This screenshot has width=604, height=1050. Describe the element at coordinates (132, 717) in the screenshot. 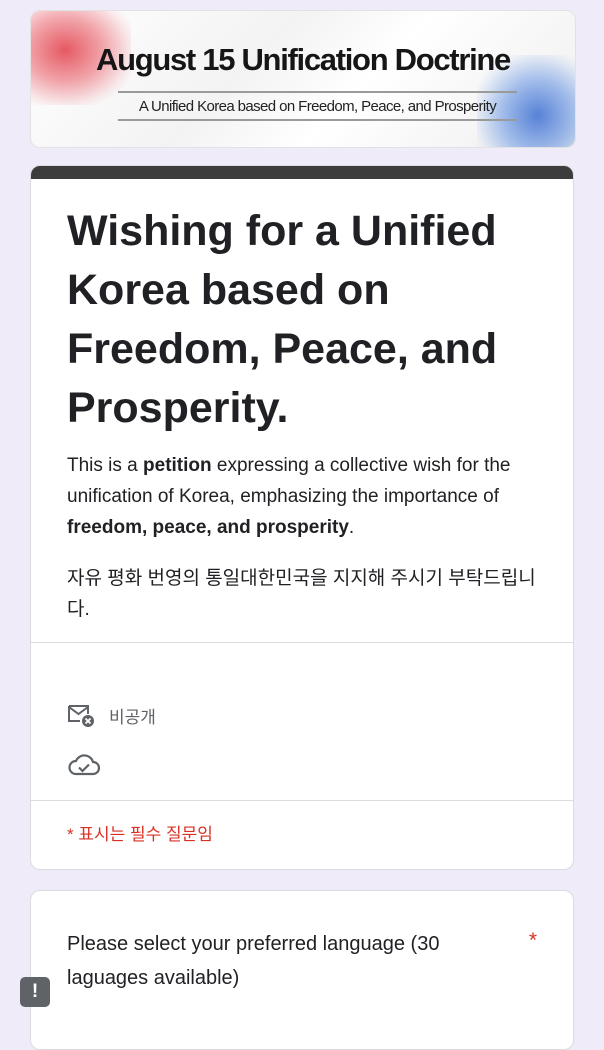

I see `privacy-label: 비공개` at that location.